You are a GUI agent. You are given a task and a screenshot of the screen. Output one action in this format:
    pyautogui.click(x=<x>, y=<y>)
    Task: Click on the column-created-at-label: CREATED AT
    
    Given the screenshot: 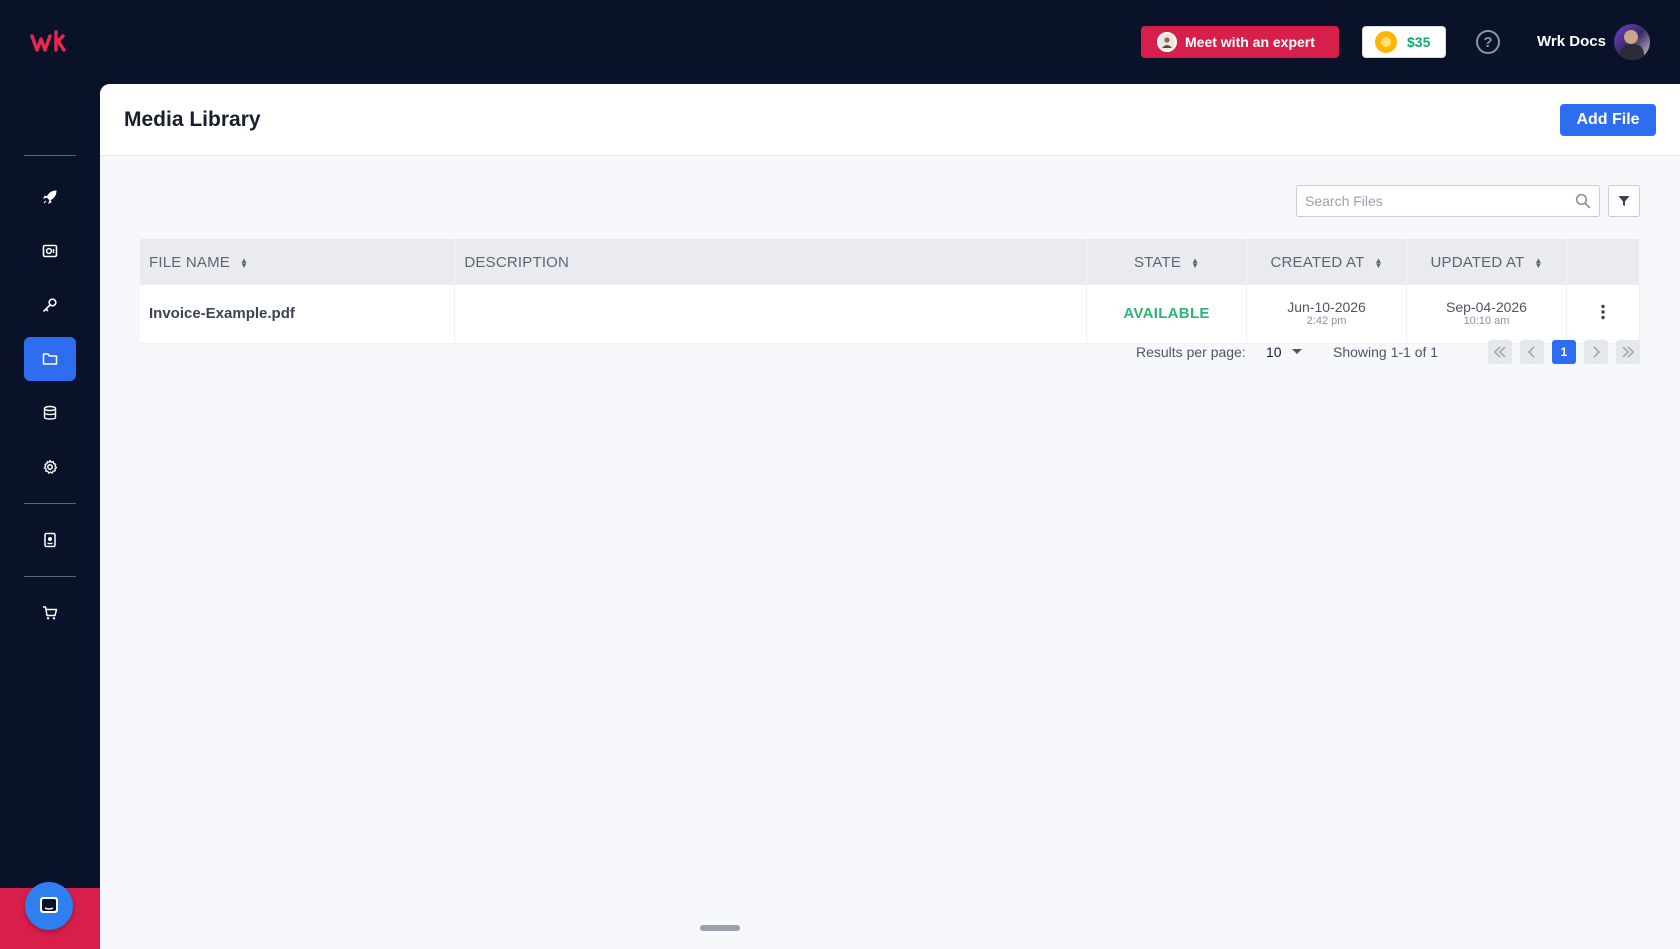 What is the action you would take?
    pyautogui.click(x=1317, y=262)
    